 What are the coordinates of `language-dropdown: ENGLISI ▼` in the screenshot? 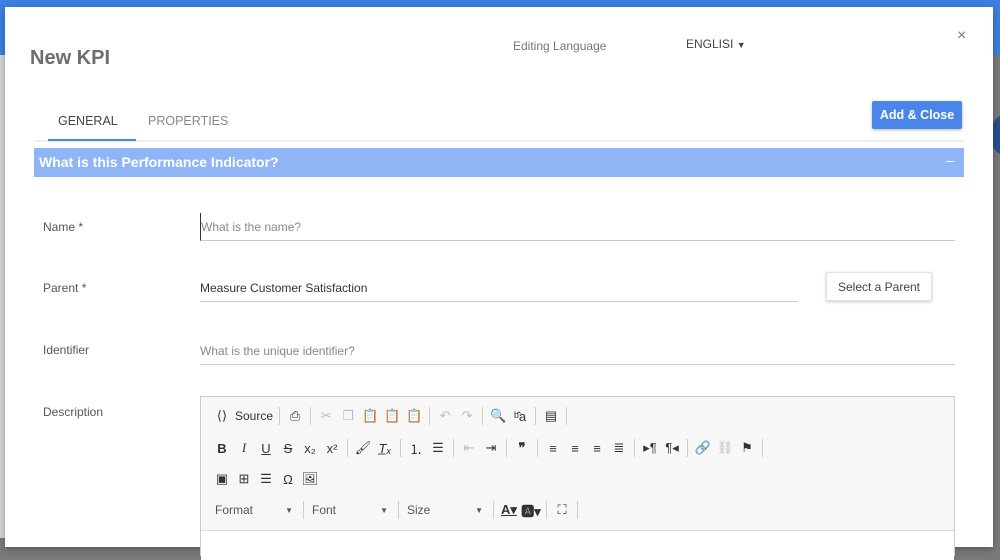 It's located at (716, 44).